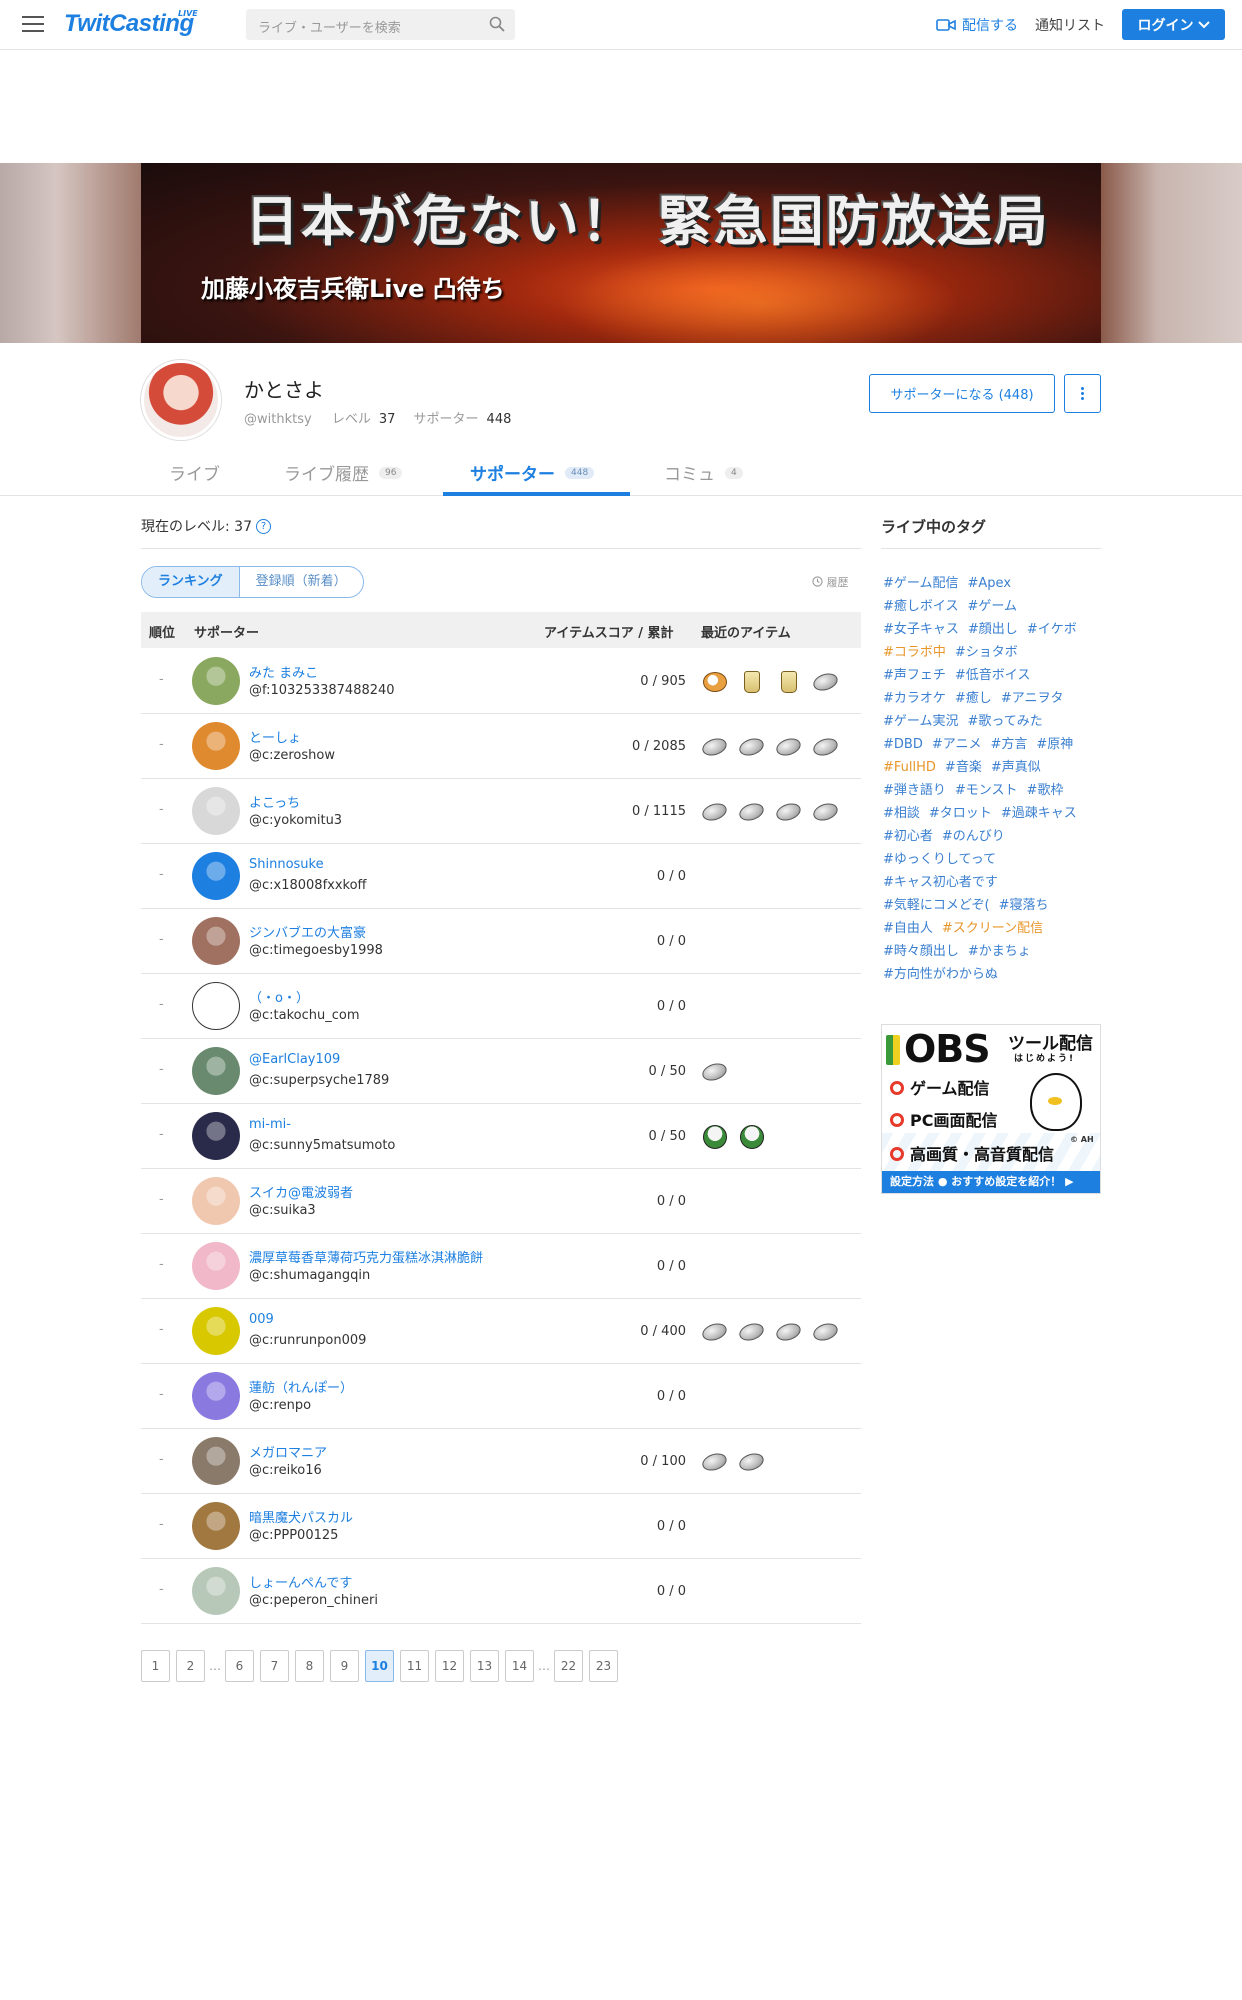 This screenshot has width=1242, height=2000. Describe the element at coordinates (908, 928) in the screenshot. I see `tag-link: #自由人` at that location.